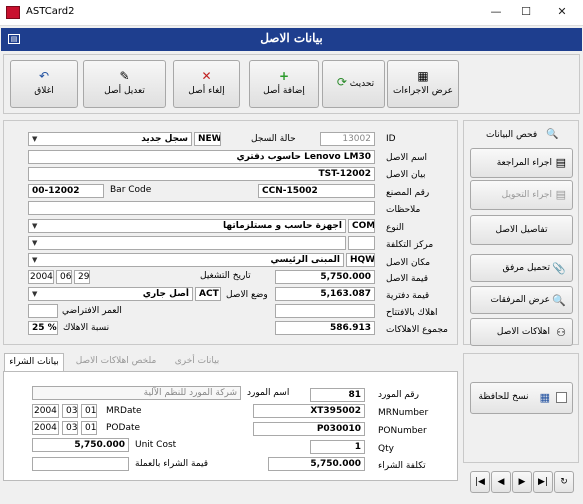  Describe the element at coordinates (408, 296) in the screenshot. I see `book-value-label: قيمة دفترية` at that location.